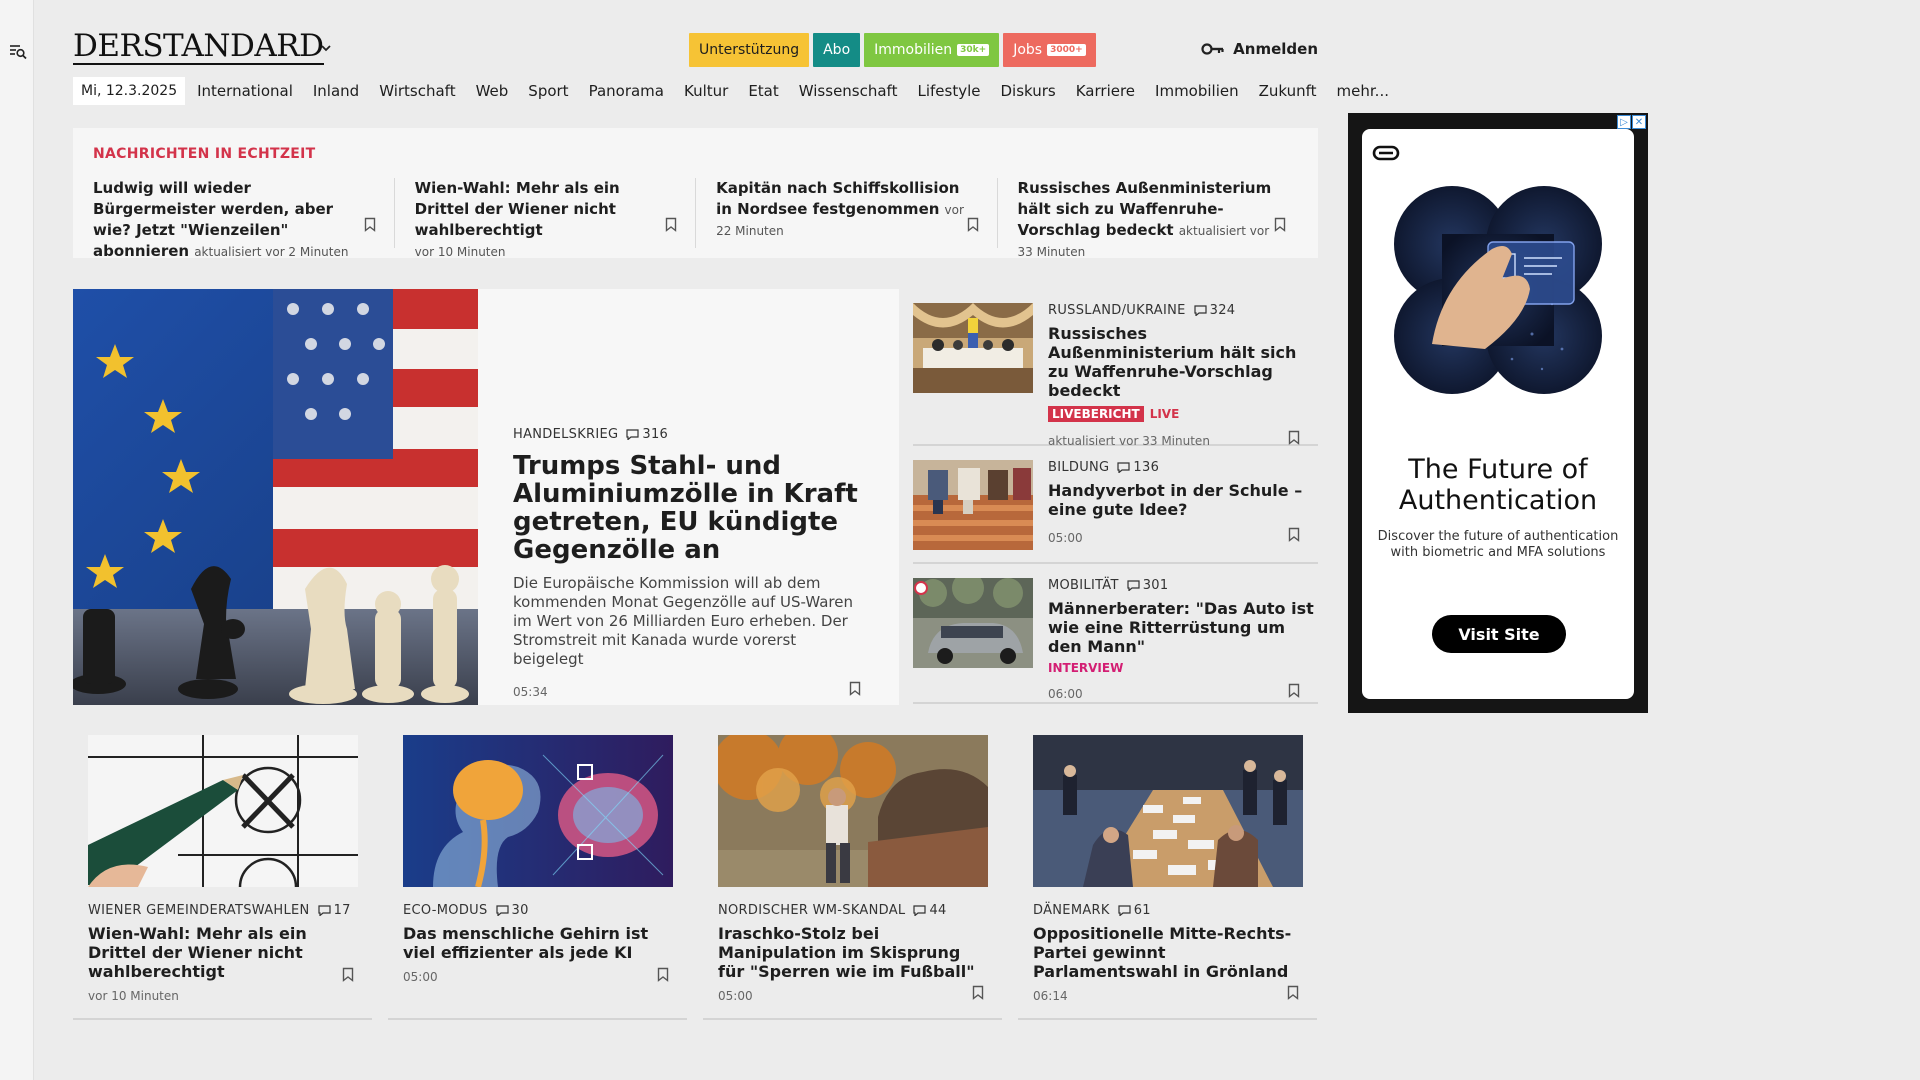 This screenshot has height=1080, width=1920. Describe the element at coordinates (1105, 91) in the screenshot. I see `nav-item-karriere: Karriere` at that location.